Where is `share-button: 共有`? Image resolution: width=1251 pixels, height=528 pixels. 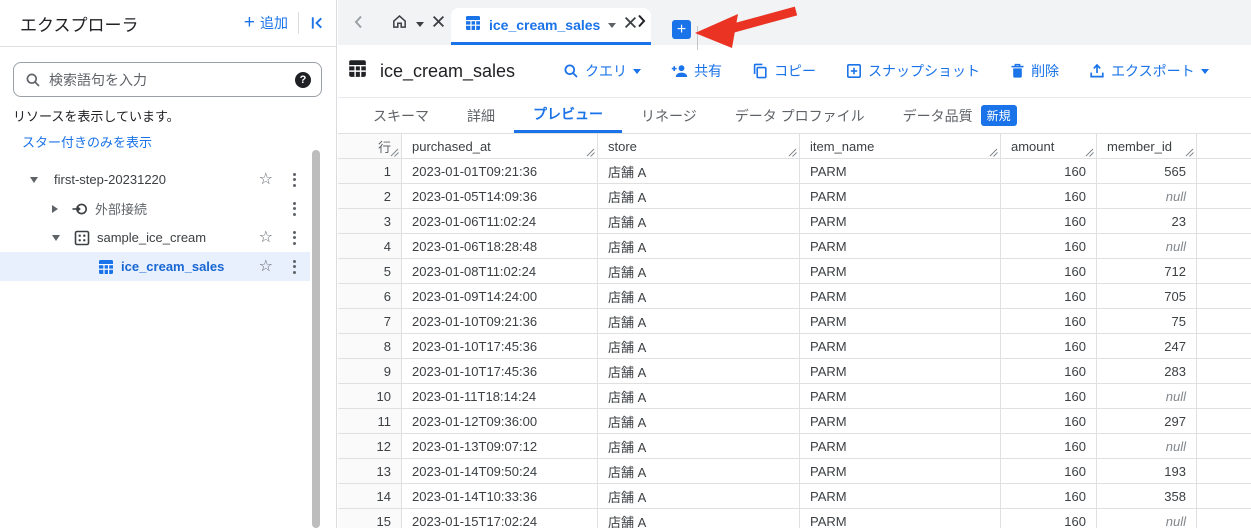 share-button: 共有 is located at coordinates (696, 71).